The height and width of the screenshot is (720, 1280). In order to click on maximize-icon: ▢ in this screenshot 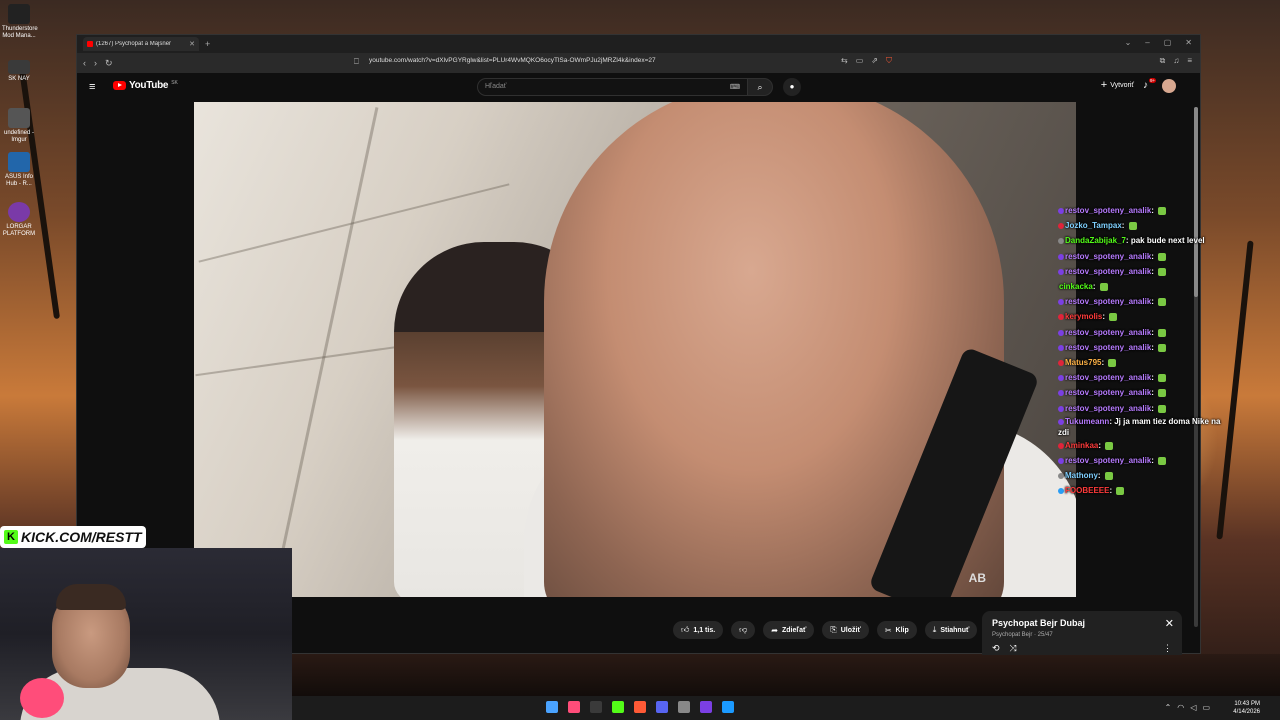, I will do `click(1168, 42)`.